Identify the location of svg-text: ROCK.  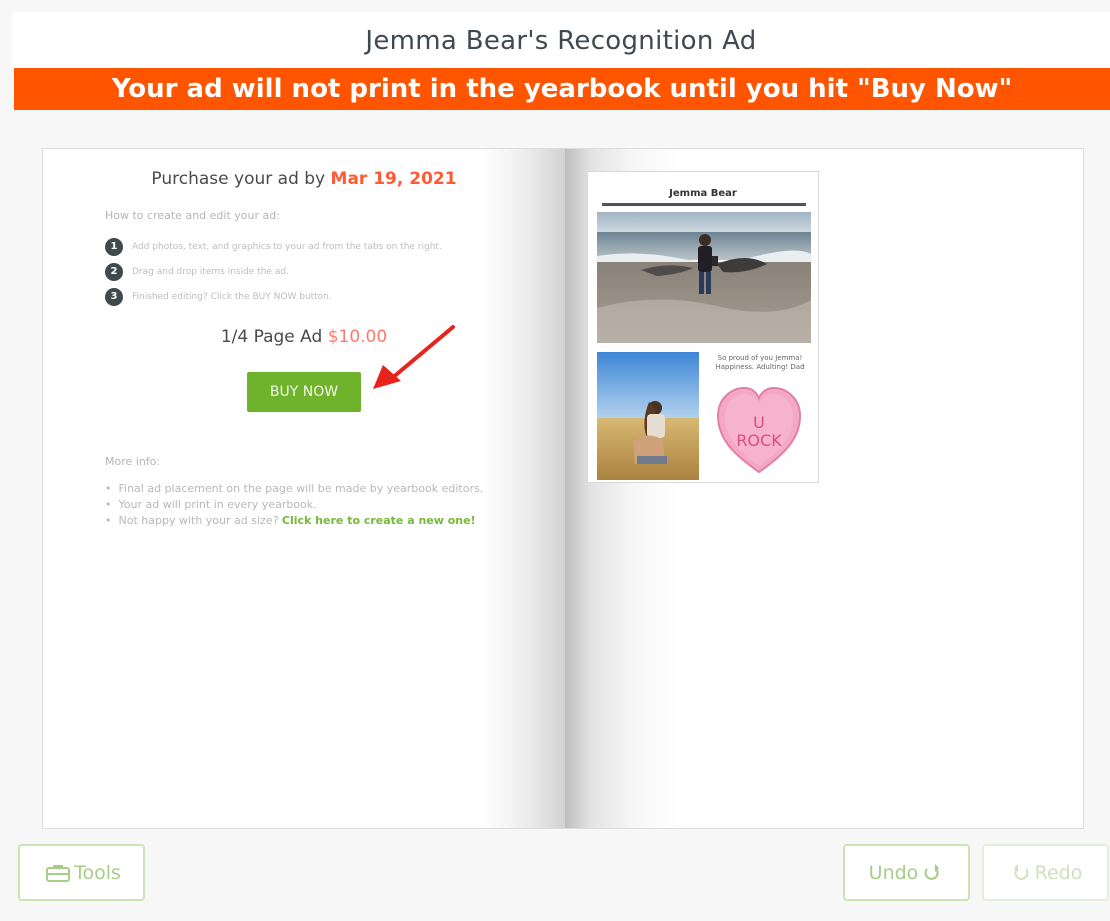
(759, 440).